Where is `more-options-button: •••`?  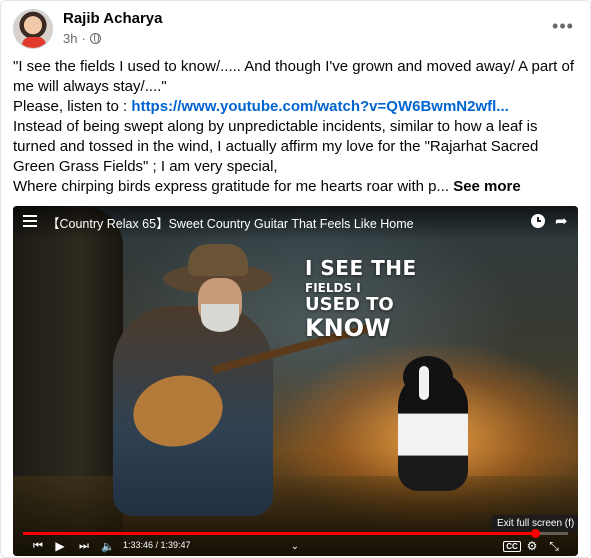 more-options-button: ••• is located at coordinates (563, 26).